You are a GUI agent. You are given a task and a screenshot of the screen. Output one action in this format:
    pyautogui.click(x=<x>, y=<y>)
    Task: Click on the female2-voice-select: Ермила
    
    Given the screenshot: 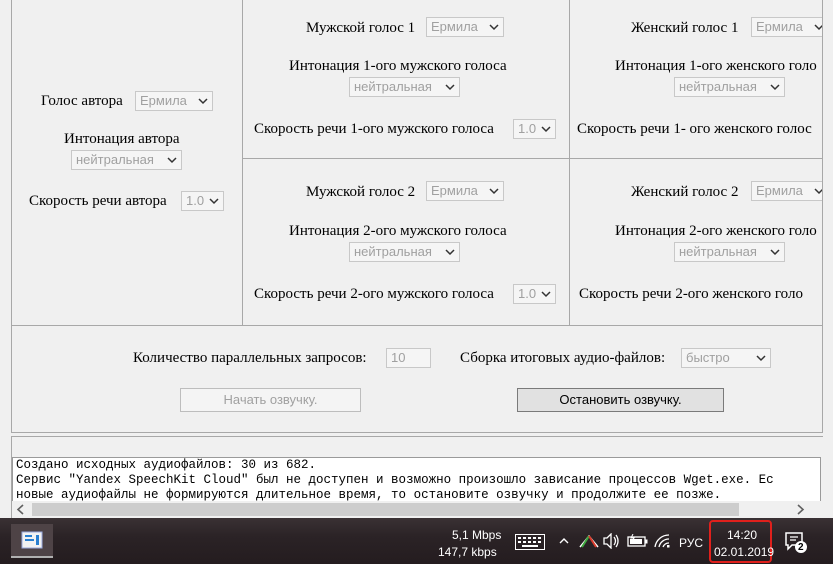 What is the action you would take?
    pyautogui.click(x=786, y=191)
    